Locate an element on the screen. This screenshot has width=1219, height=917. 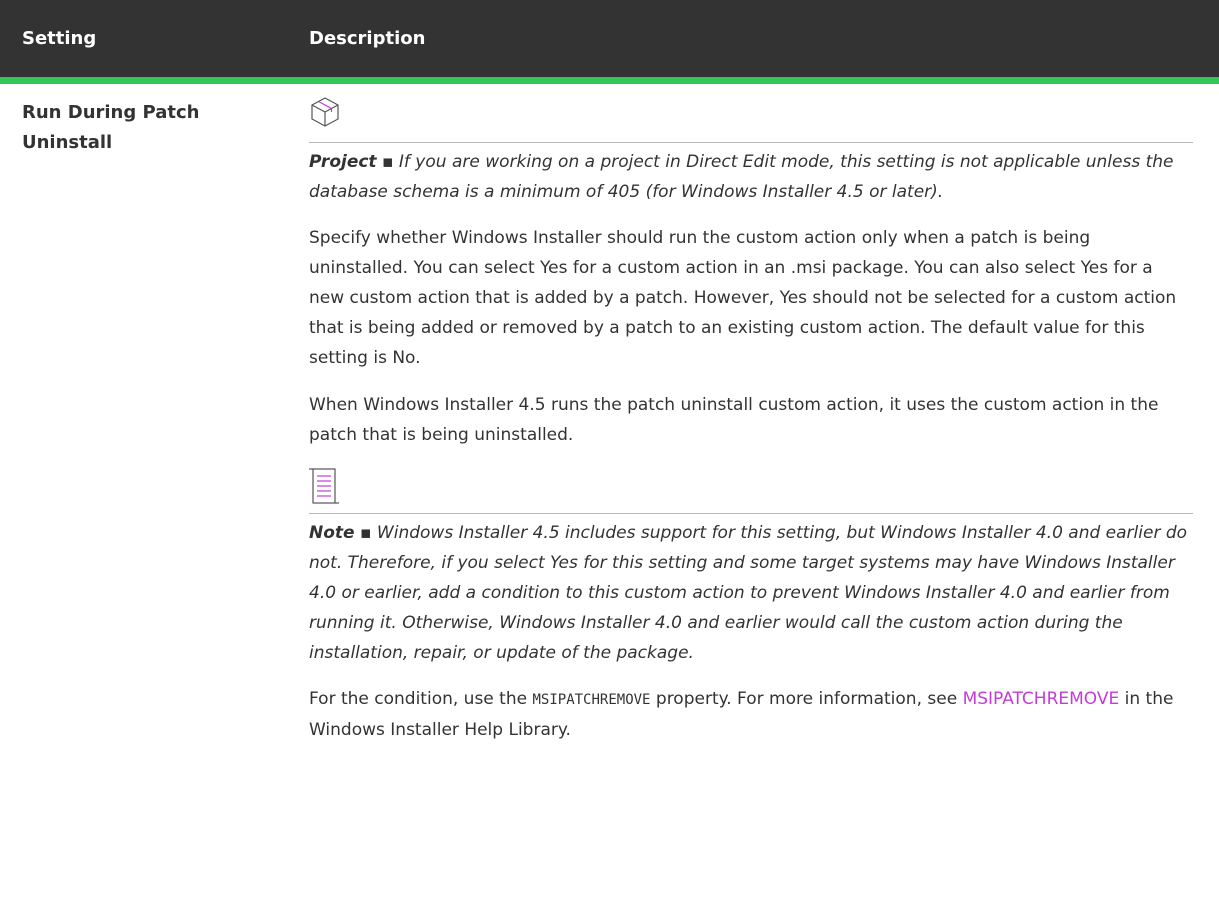
setting-name: Run During Patch Uninstall is located at coordinates (111, 127).